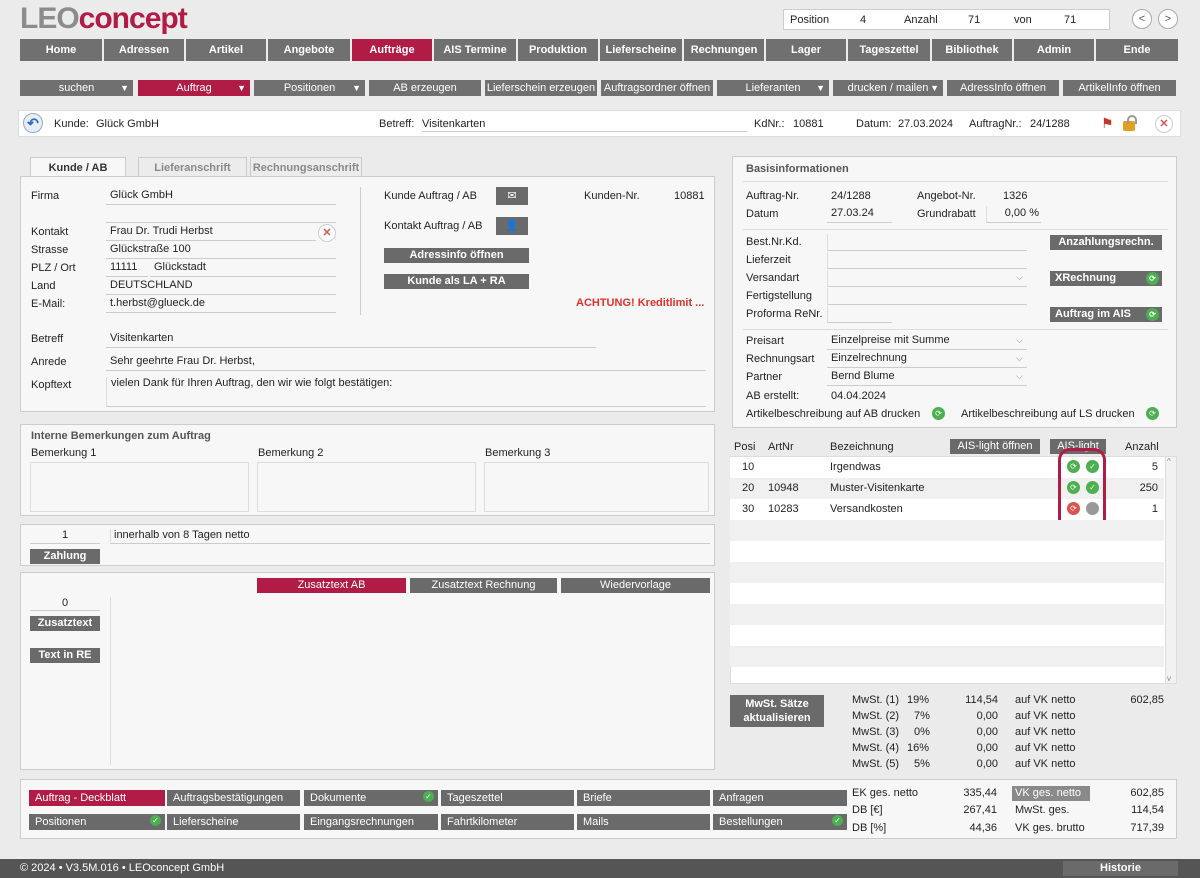 The image size is (1200, 878). What do you see at coordinates (641, 50) in the screenshot?
I see `nav-lieferscheine: Lieferscheine` at bounding box center [641, 50].